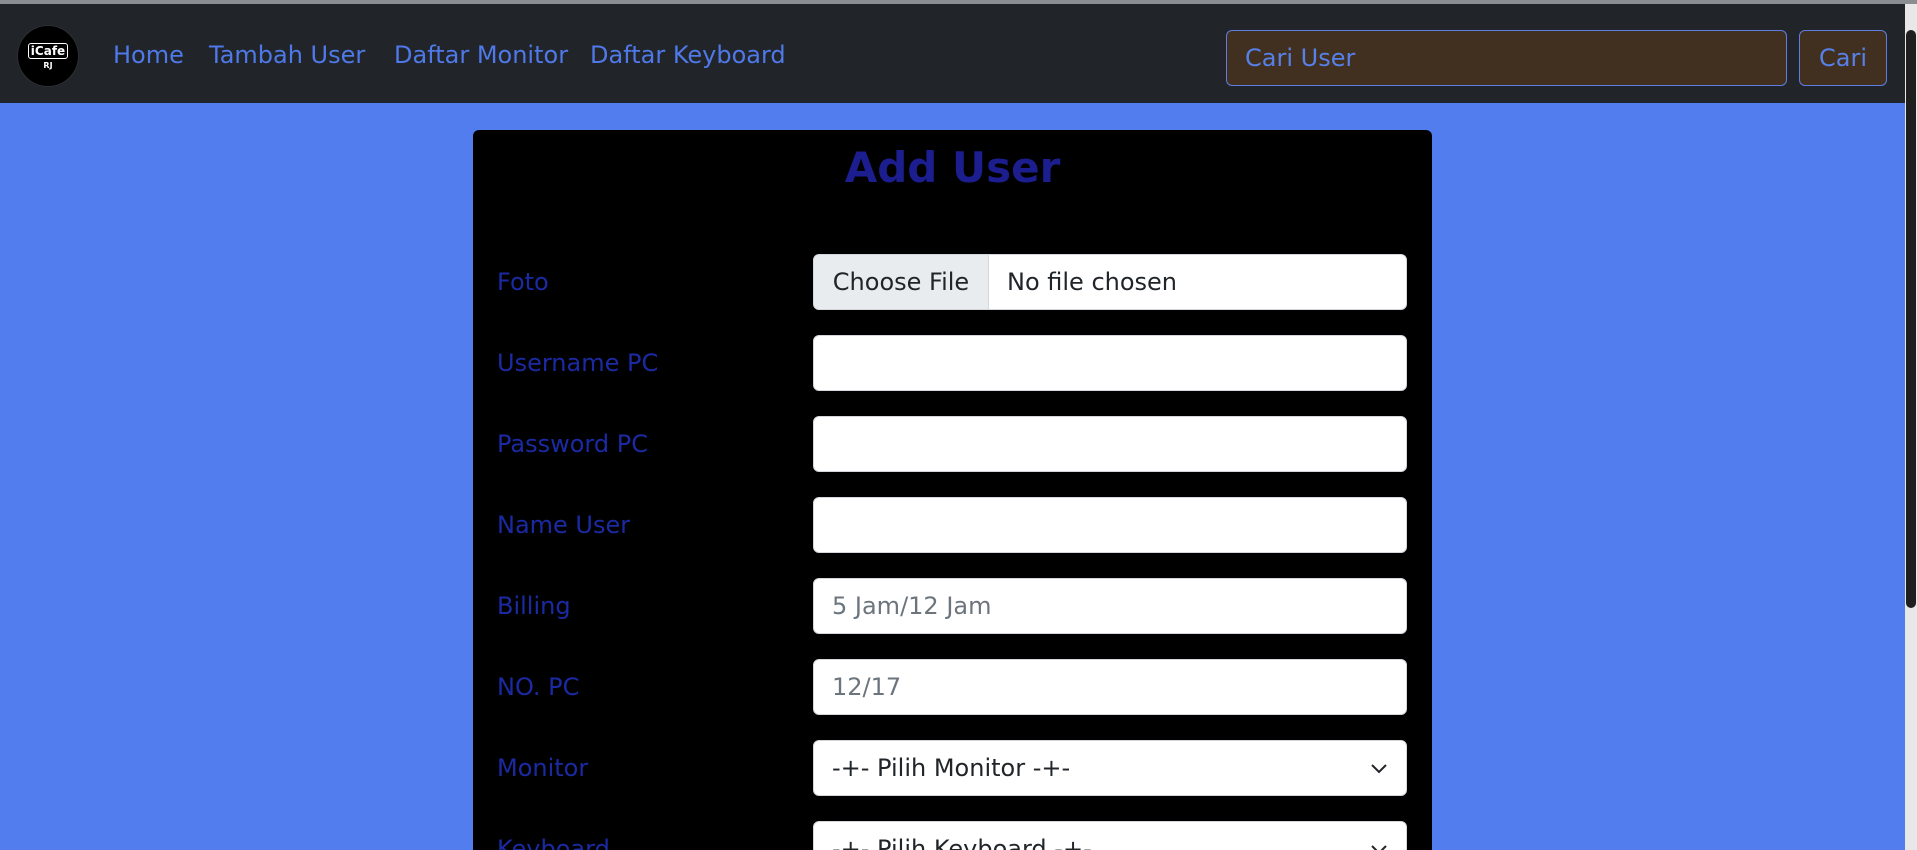 This screenshot has height=850, width=1917. Describe the element at coordinates (688, 55) in the screenshot. I see `nav-link-daftar-keyboard: Daftar Keyboard` at that location.